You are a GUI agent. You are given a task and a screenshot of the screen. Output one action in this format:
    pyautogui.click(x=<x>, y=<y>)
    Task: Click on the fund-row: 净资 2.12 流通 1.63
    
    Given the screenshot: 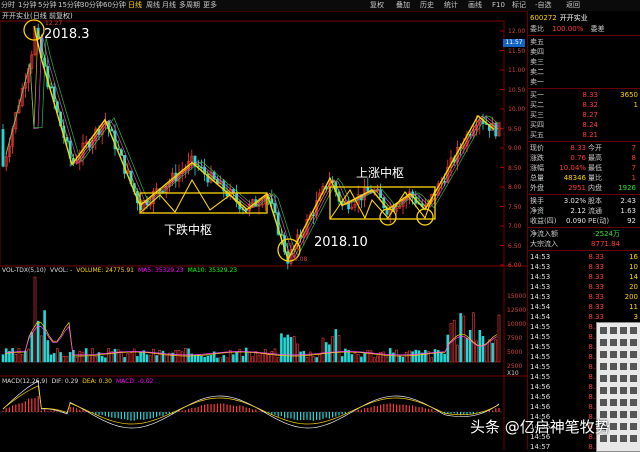 What is the action you would take?
    pyautogui.click(x=583, y=211)
    